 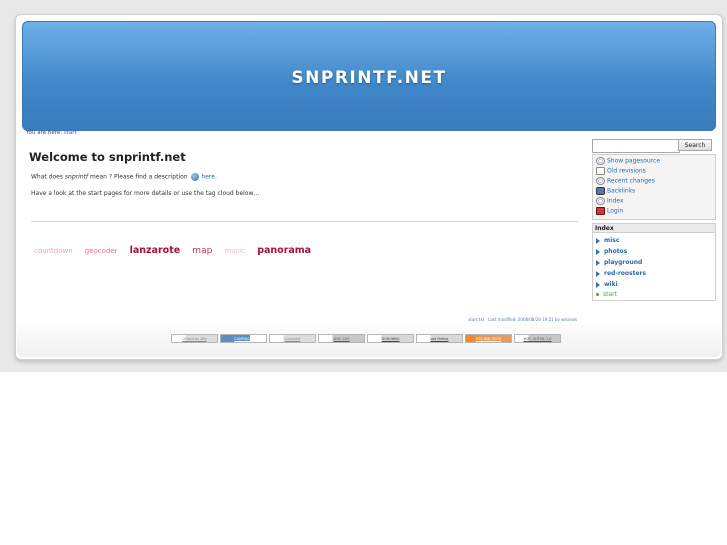 What do you see at coordinates (138, 177) in the screenshot?
I see `intro-text-middle: mean ? Please find a description` at bounding box center [138, 177].